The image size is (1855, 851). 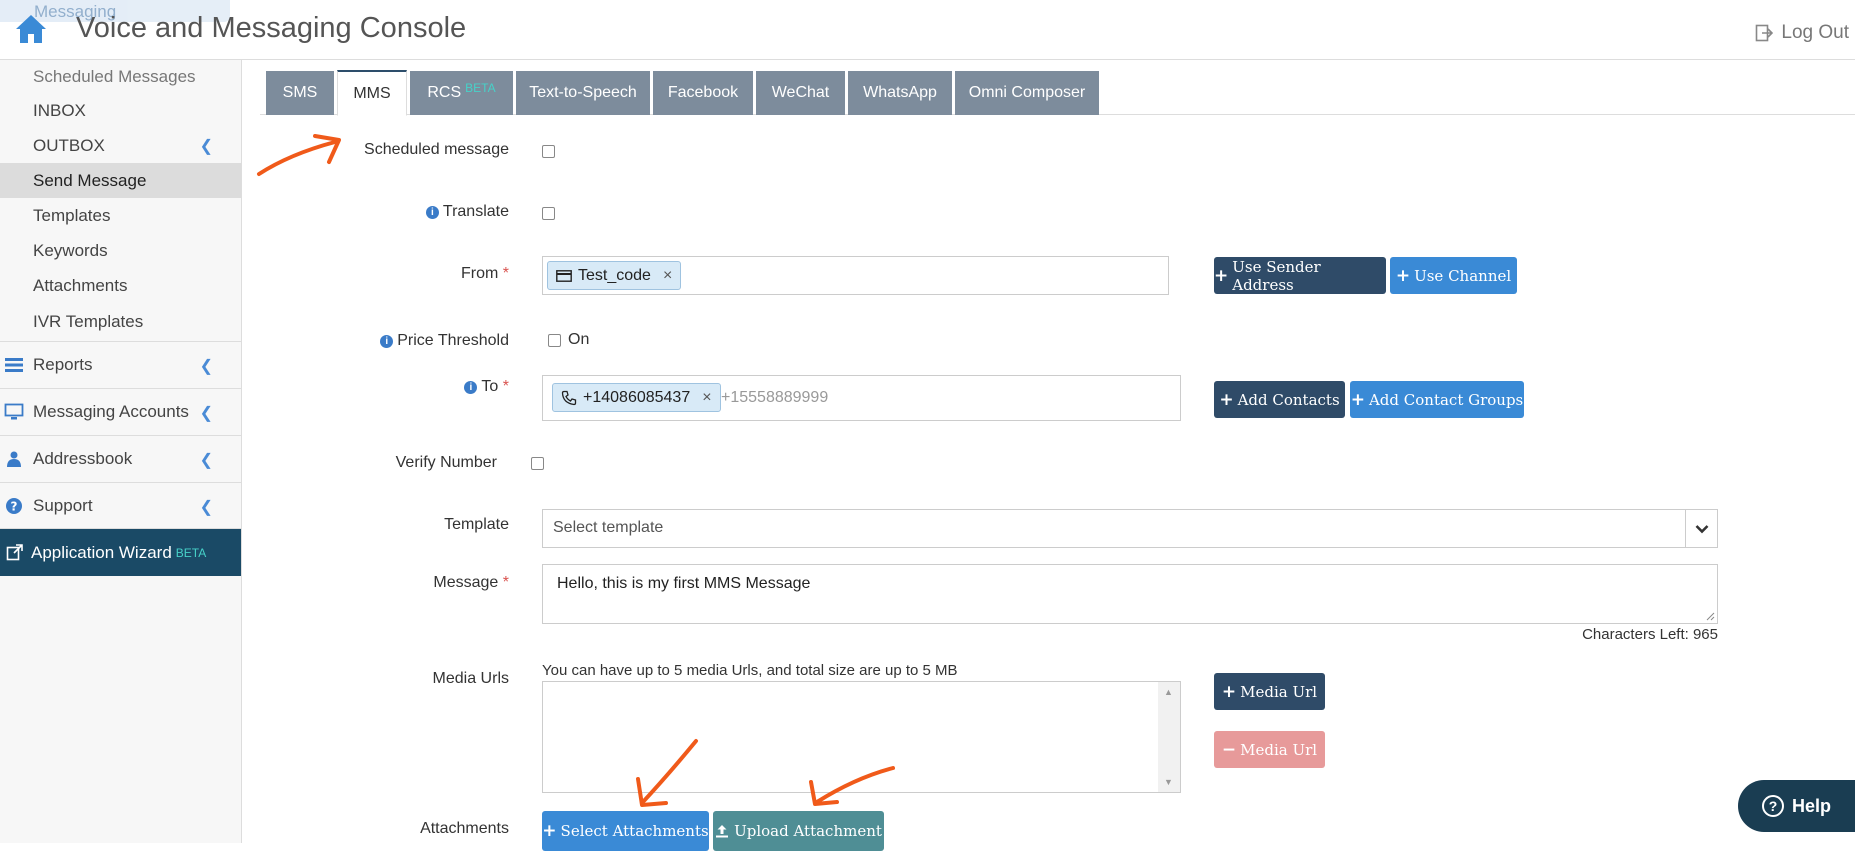 What do you see at coordinates (453, 340) in the screenshot?
I see `price-threshold-text: Price Threshold` at bounding box center [453, 340].